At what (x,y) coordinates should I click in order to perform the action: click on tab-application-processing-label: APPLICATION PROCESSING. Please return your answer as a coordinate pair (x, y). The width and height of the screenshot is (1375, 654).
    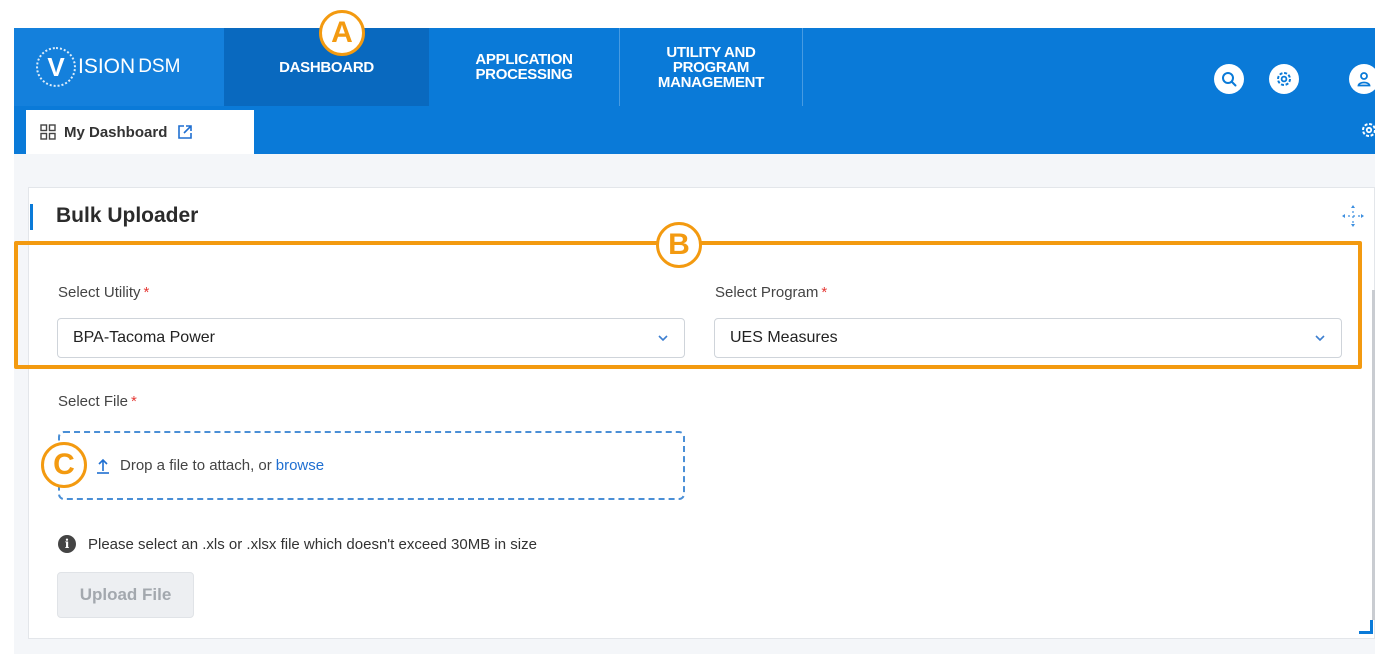
    Looking at the image, I should click on (524, 67).